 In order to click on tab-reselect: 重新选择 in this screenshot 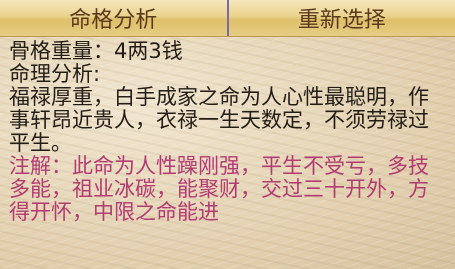, I will do `click(340, 18)`.